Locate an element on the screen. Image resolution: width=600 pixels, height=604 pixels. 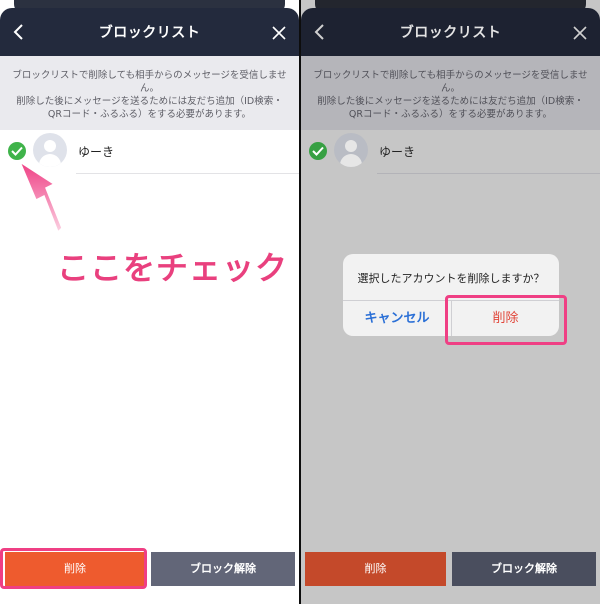
dialog-message: 選択したアカウントを削除しますか？ is located at coordinates (451, 278).